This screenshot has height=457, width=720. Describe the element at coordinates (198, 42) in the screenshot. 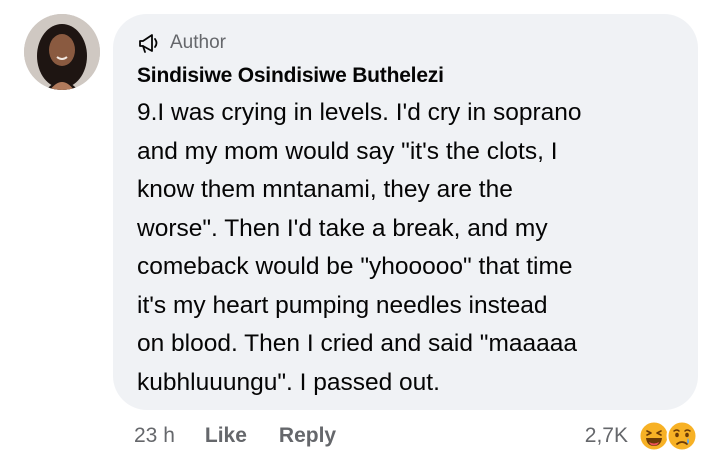

I see `author-badge-label: Author` at that location.